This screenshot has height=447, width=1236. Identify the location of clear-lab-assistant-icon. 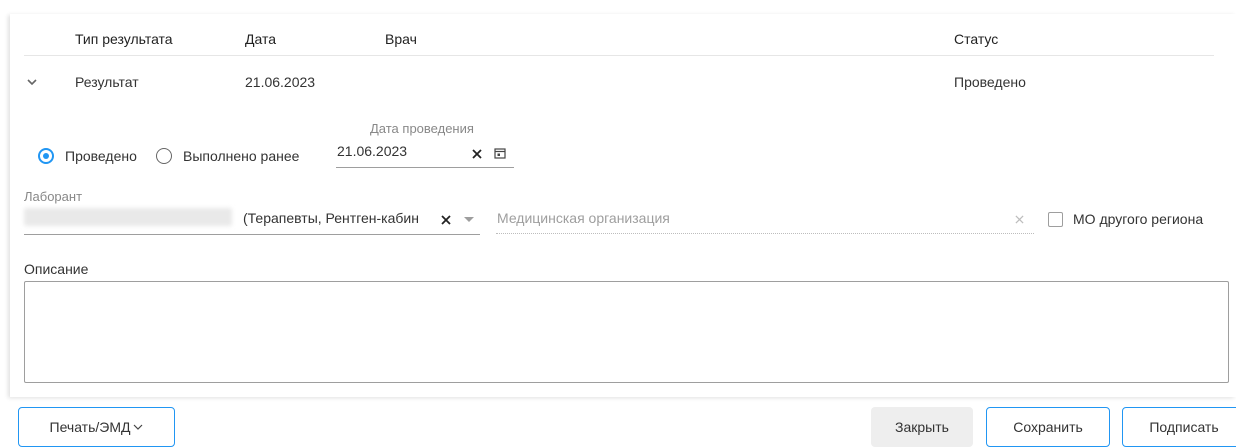
(446, 220).